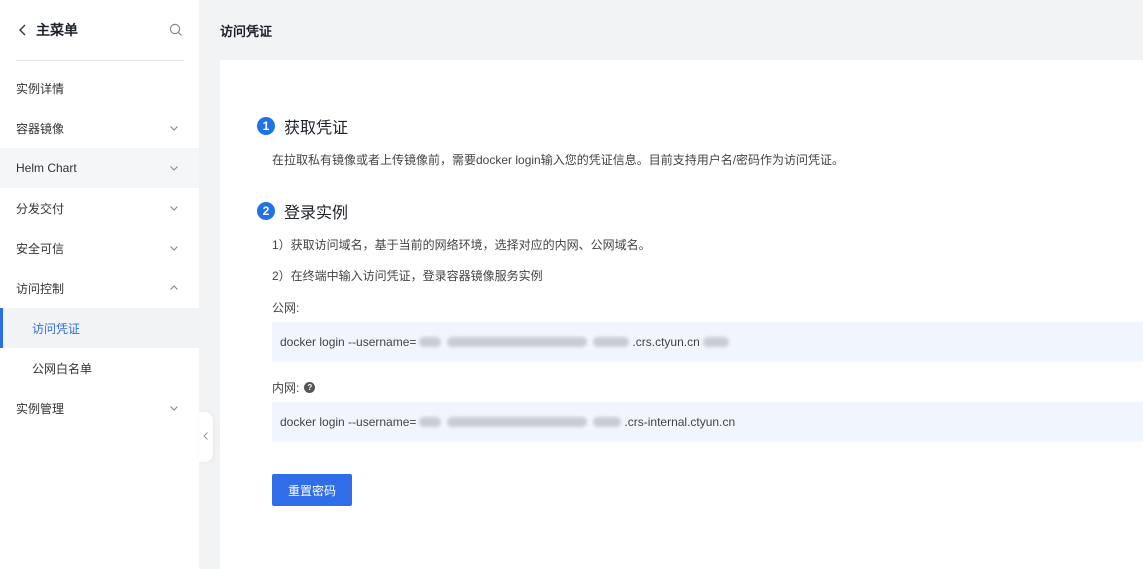 The width and height of the screenshot is (1143, 569). Describe the element at coordinates (40, 288) in the screenshot. I see `sidebar-item-label: 访问控制` at that location.